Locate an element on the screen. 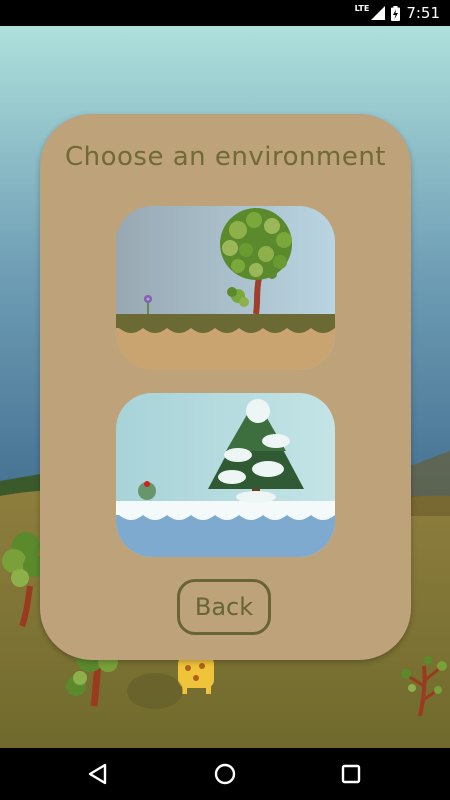  battery-charging-icon is located at coordinates (396, 13).